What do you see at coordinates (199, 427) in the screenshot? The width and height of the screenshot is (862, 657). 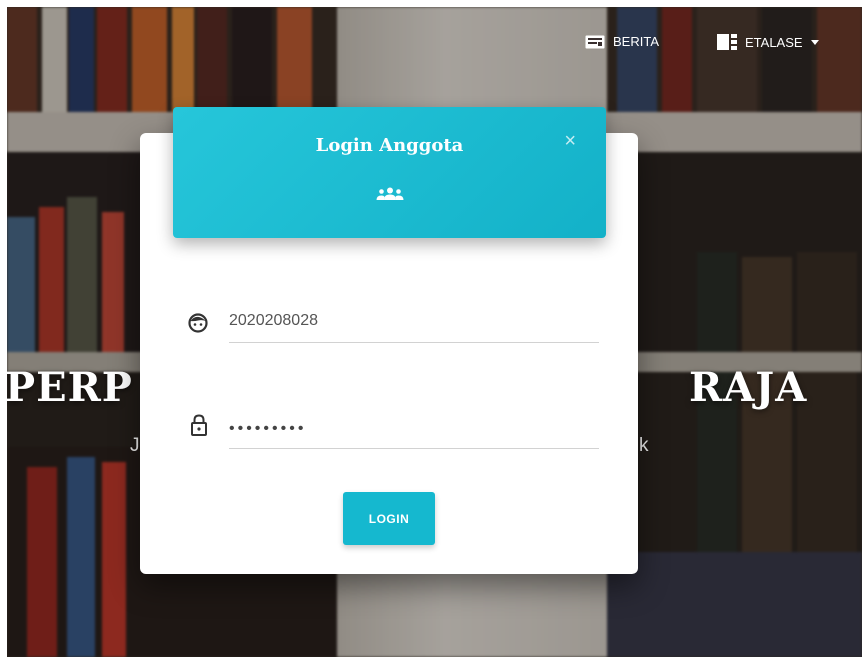 I see `lock-icon` at bounding box center [199, 427].